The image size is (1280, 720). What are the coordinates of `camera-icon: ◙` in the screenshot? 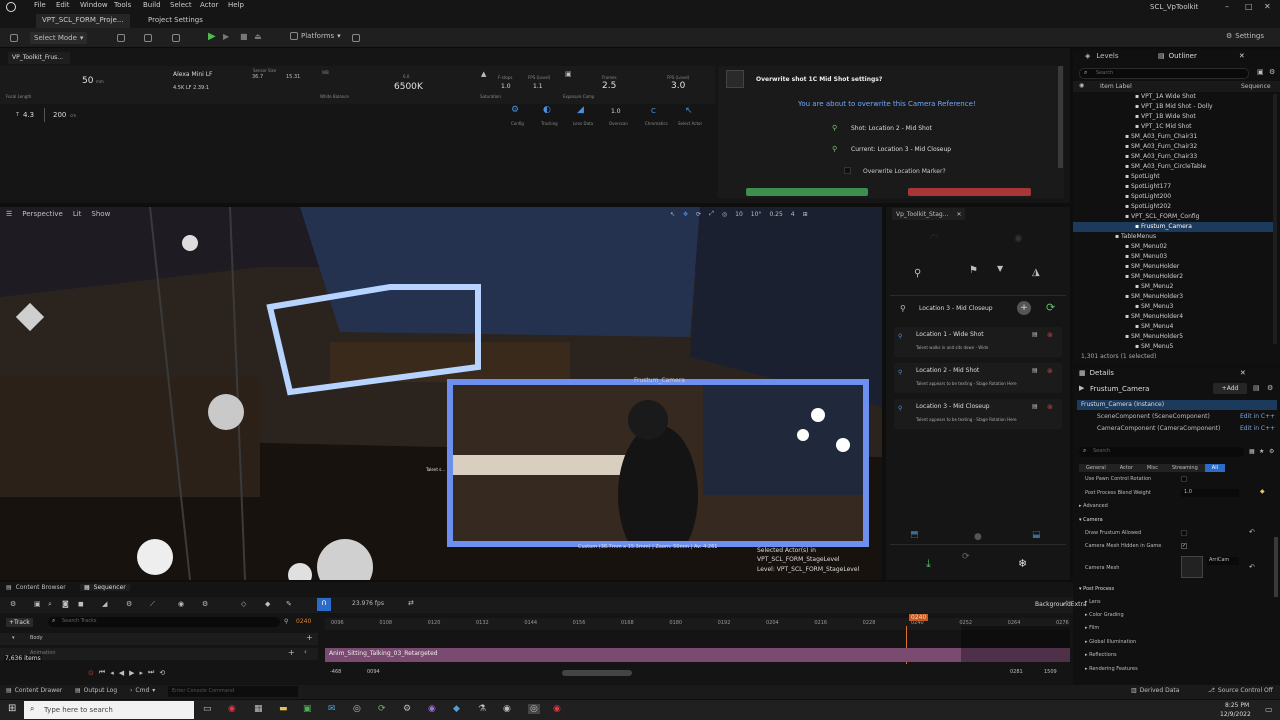 It's located at (65, 604).